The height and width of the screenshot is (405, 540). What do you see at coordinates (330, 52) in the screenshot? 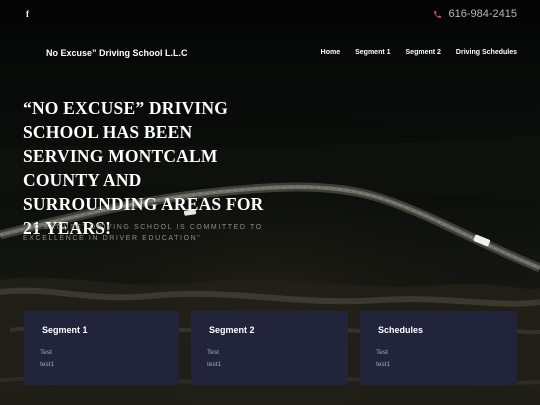
I see `nav-item-home: Home` at bounding box center [330, 52].